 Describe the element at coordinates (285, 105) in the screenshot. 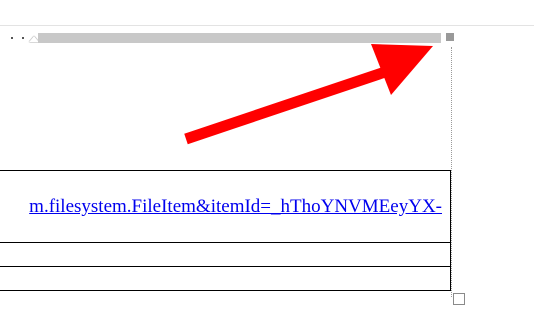

I see `red-arrow-shaft` at that location.